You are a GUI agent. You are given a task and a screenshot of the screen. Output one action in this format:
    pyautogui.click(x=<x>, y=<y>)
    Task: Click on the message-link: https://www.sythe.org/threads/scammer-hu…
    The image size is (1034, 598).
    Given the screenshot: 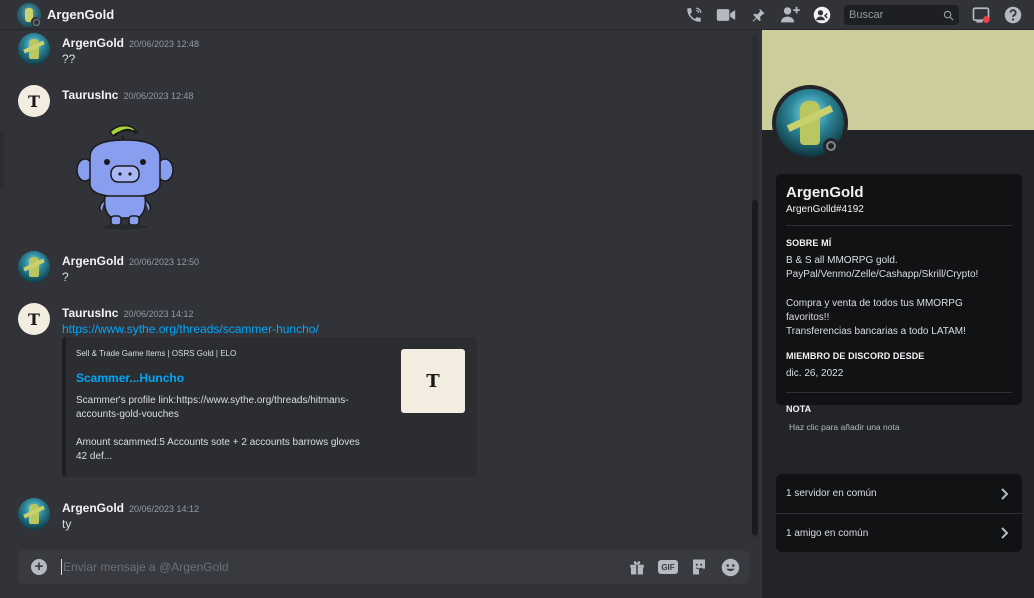 What is the action you would take?
    pyautogui.click(x=190, y=329)
    